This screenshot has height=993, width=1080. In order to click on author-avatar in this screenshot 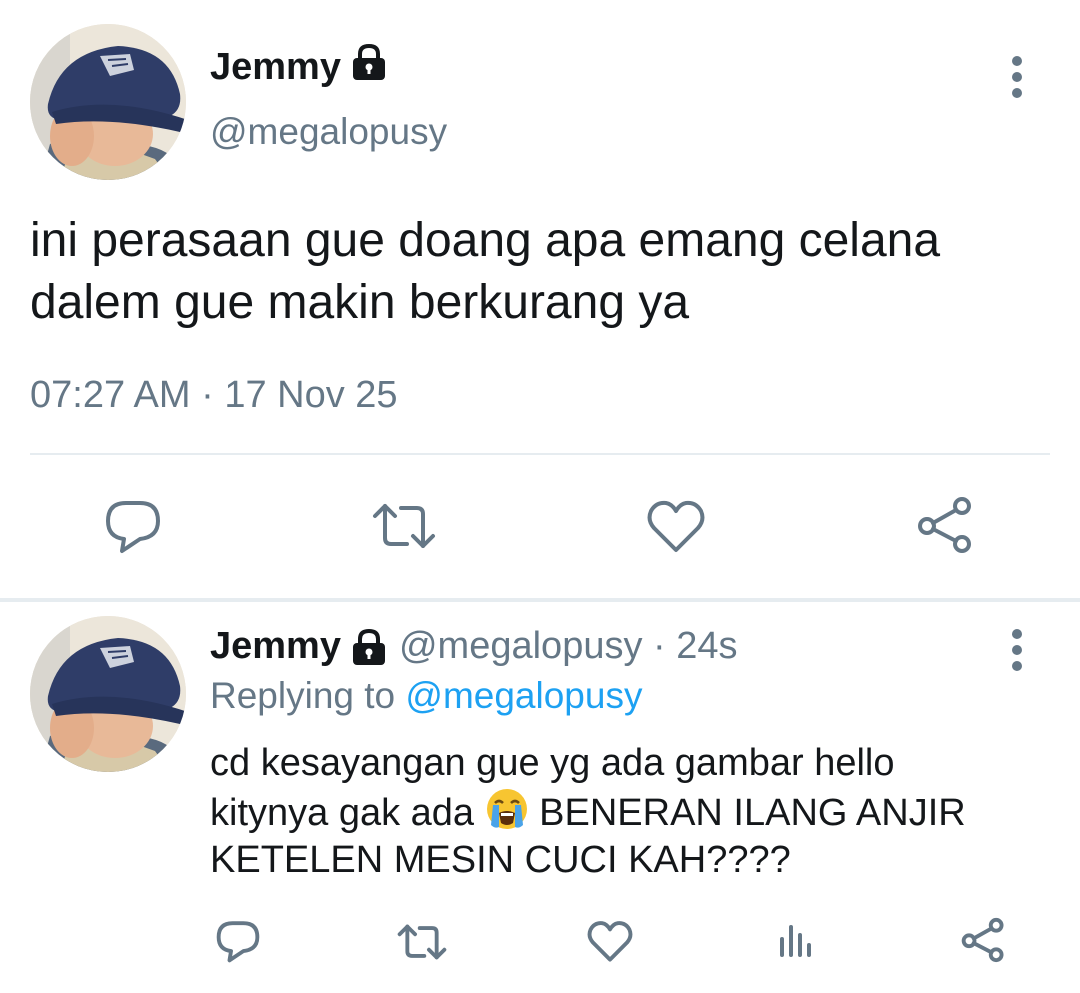, I will do `click(108, 102)`.